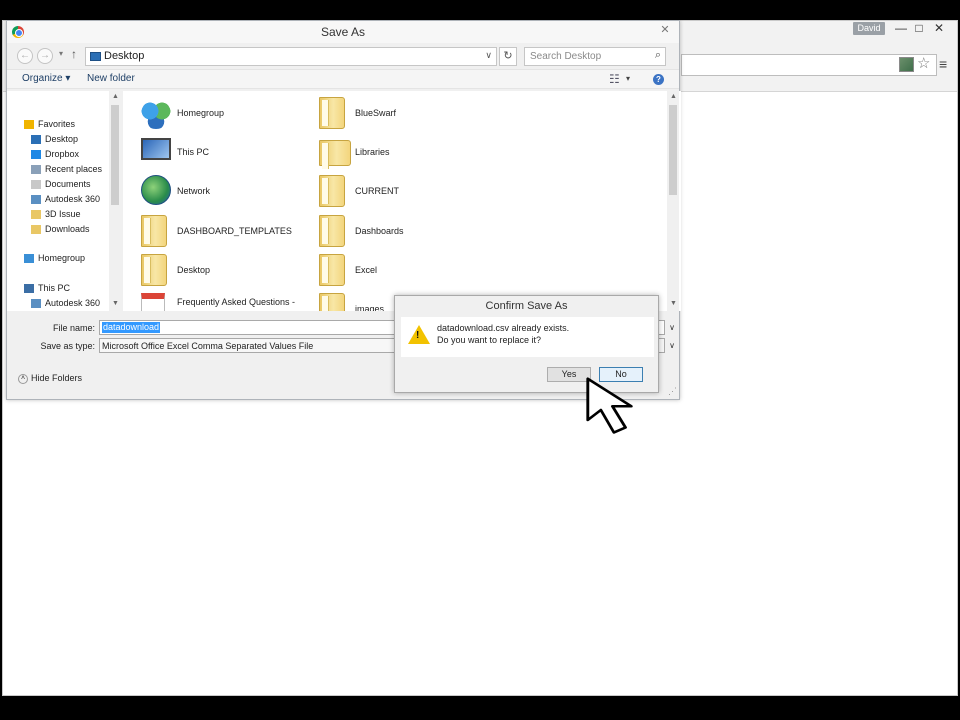  Describe the element at coordinates (222, 152) in the screenshot. I see `file-item: This PC` at that location.